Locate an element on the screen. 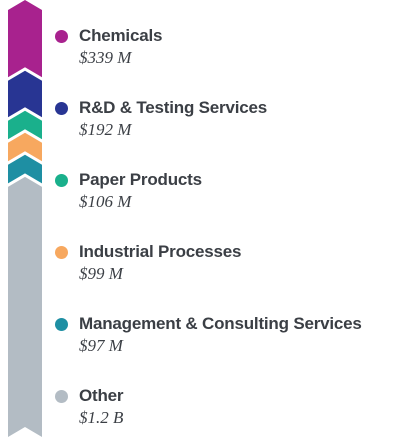 The width and height of the screenshot is (401, 447). stacked-bar is located at coordinates (25, 218).